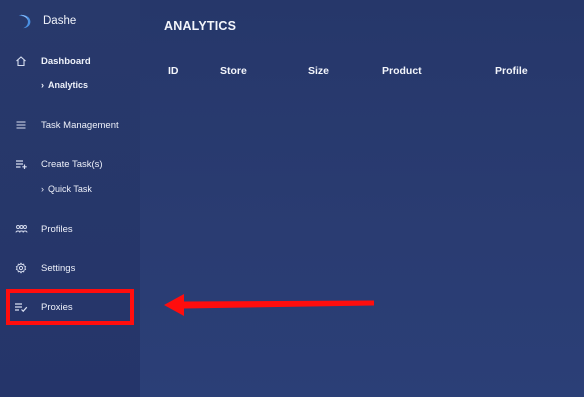 This screenshot has height=397, width=584. What do you see at coordinates (21, 164) in the screenshot?
I see `playlist-add-icon` at bounding box center [21, 164].